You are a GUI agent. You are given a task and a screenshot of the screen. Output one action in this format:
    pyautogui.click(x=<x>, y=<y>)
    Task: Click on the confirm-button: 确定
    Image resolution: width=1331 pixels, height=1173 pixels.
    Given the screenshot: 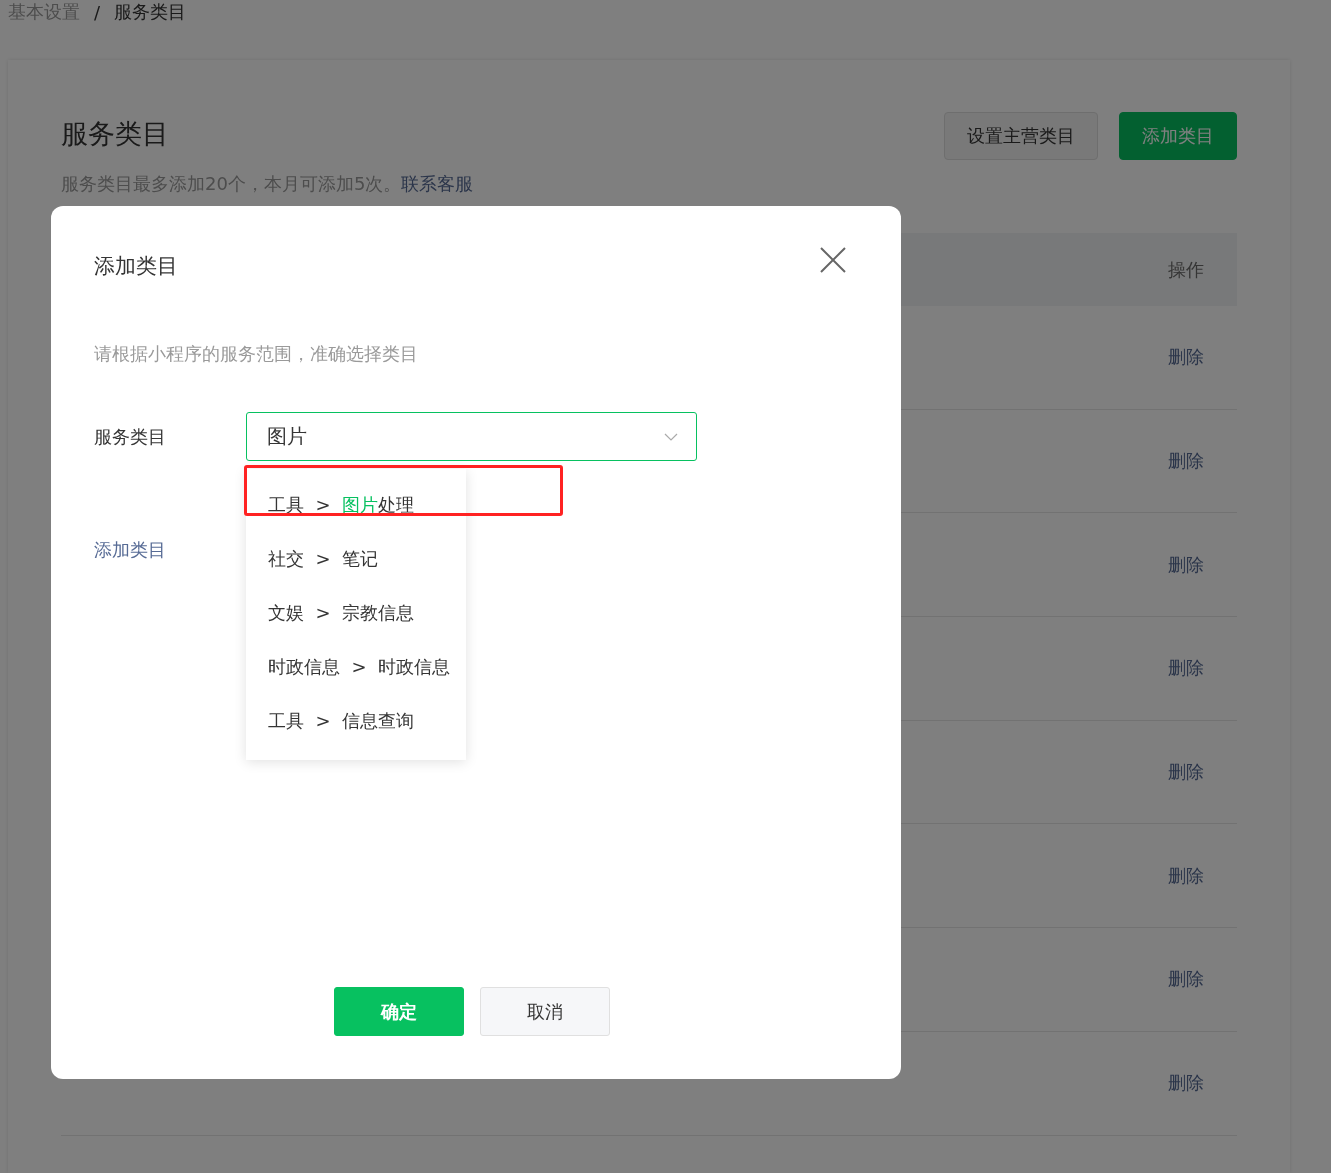 What is the action you would take?
    pyautogui.click(x=399, y=1011)
    